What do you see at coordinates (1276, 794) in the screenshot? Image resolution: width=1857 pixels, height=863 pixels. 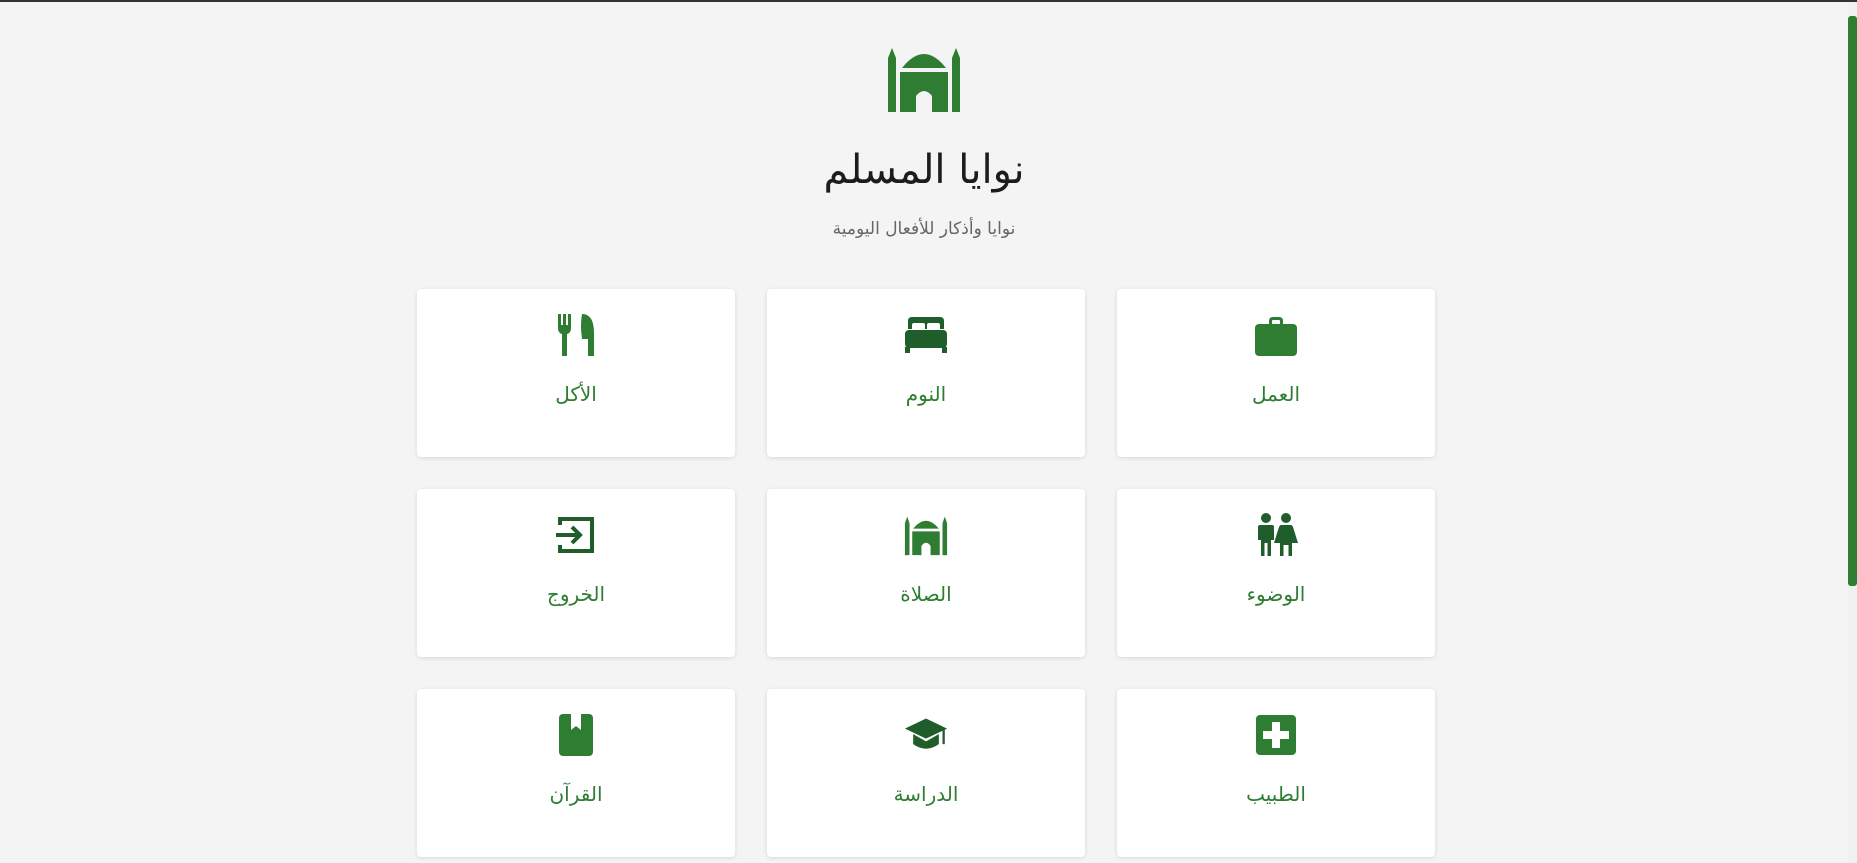 I see `category-label: الطبيب` at bounding box center [1276, 794].